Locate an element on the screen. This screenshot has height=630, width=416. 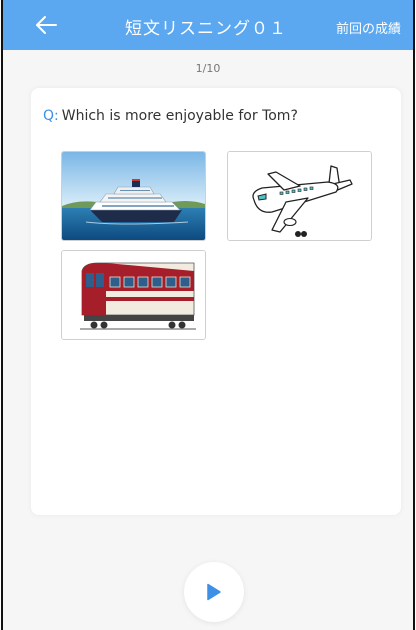
top-bar: 短文リスニング０１ 前回の成績 is located at coordinates (208, 25).